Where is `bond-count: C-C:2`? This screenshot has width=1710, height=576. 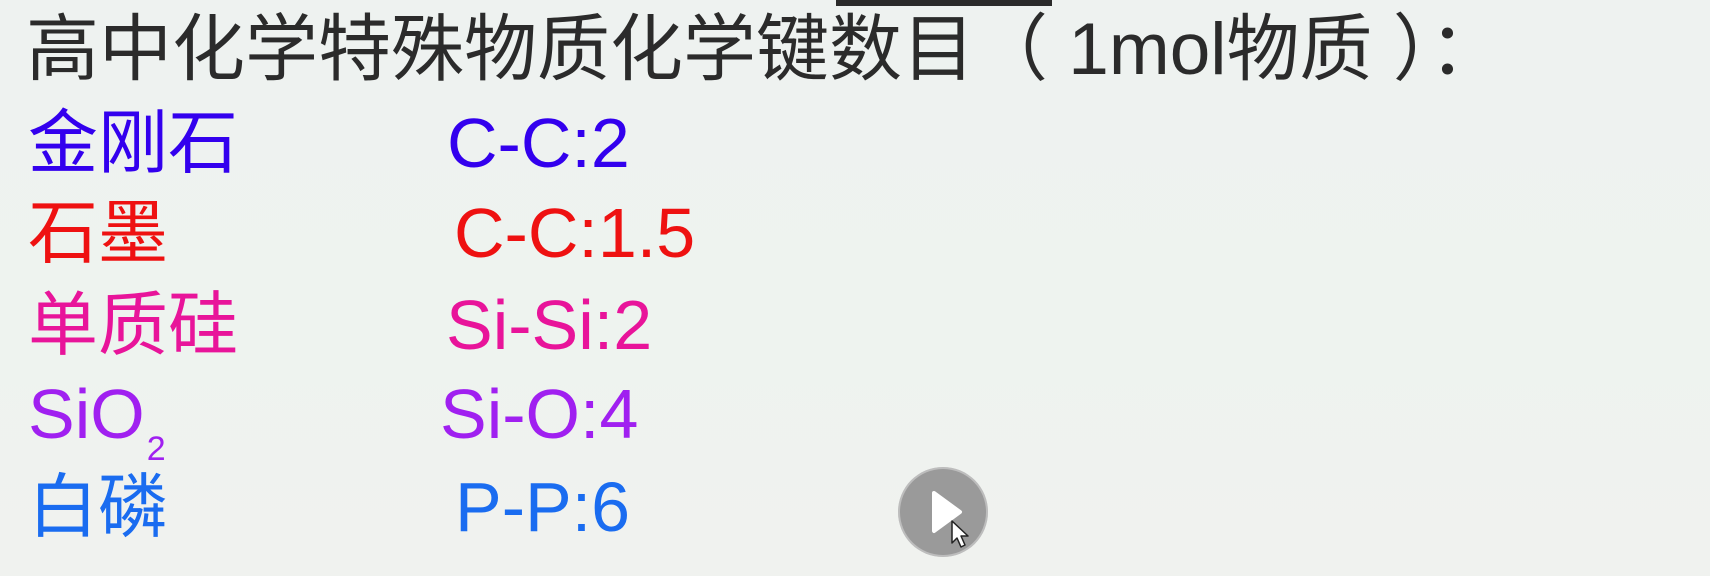
bond-count: C-C:2 is located at coordinates (538, 143).